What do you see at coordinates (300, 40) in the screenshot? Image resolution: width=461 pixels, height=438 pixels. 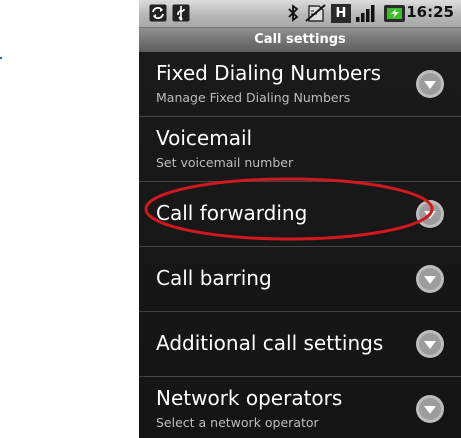 I see `page-title: Call settings` at bounding box center [300, 40].